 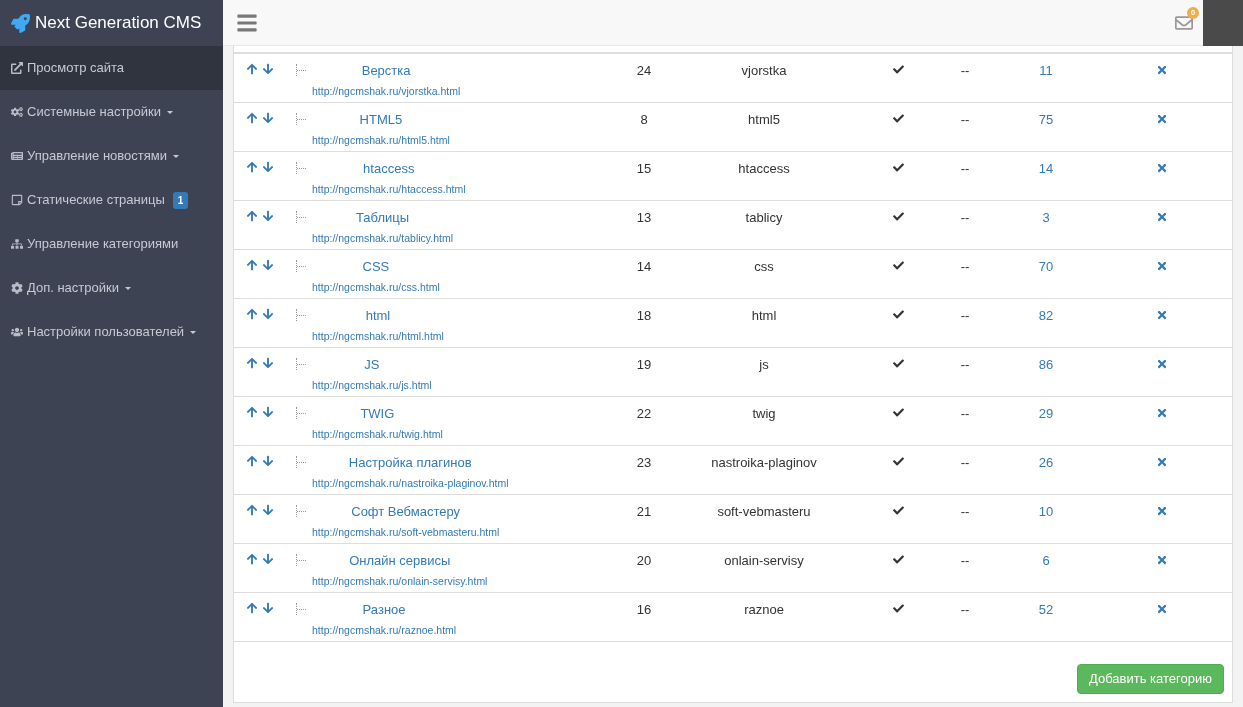 I want to click on news-count-link: 29, so click(x=1046, y=413).